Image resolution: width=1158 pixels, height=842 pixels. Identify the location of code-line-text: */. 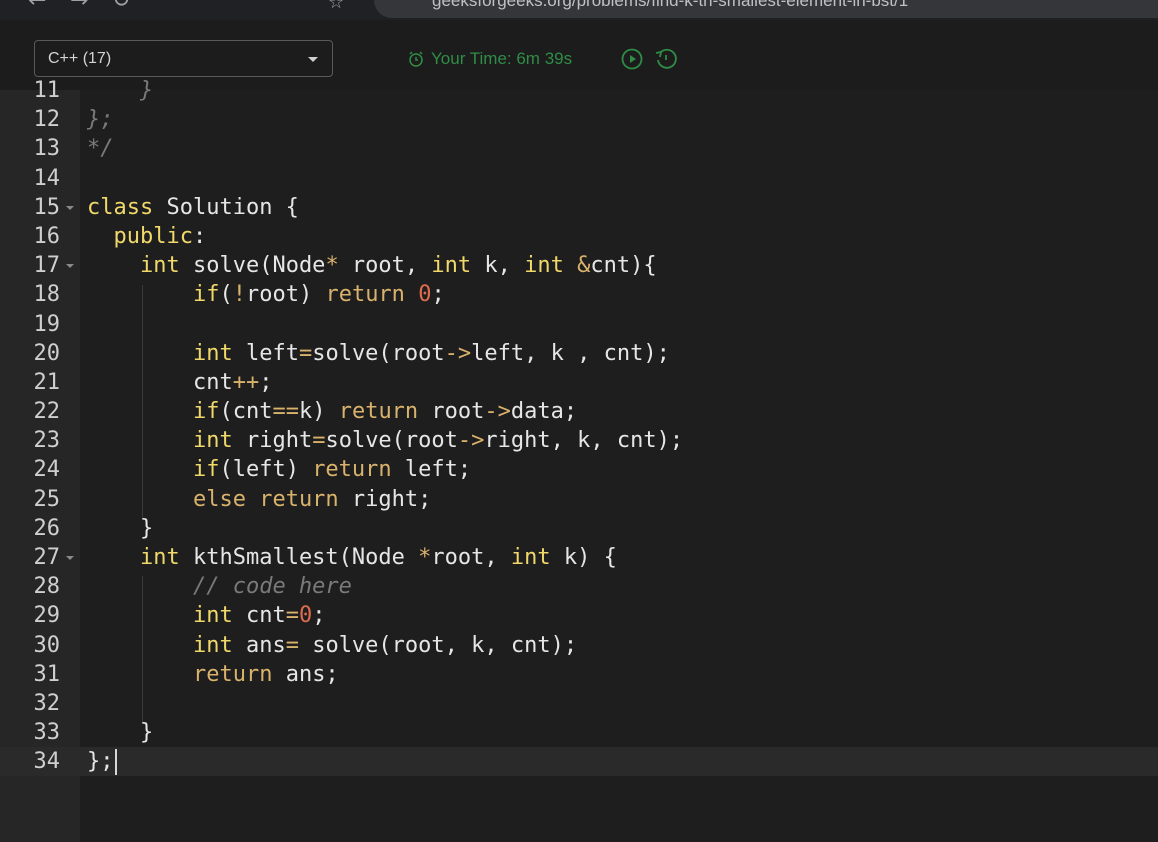
(100, 148).